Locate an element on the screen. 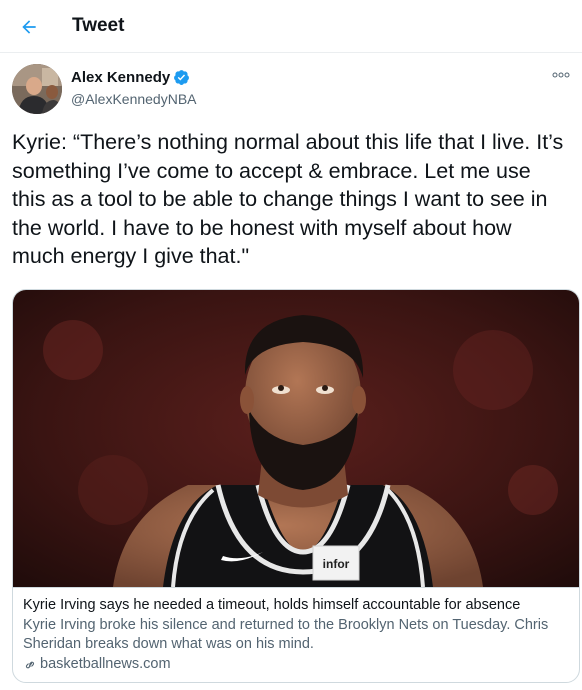 This screenshot has height=690, width=582. tweet-author: Alex Kennedy @AlexKennedyNBA is located at coordinates (292, 90).